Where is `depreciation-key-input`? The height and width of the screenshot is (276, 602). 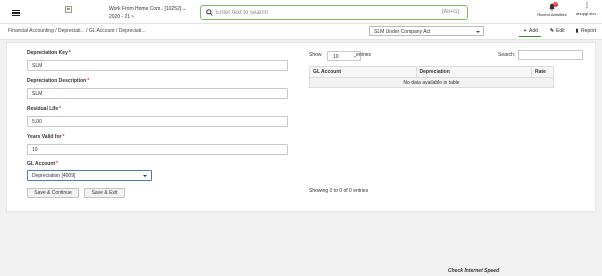 depreciation-key-input is located at coordinates (157, 65).